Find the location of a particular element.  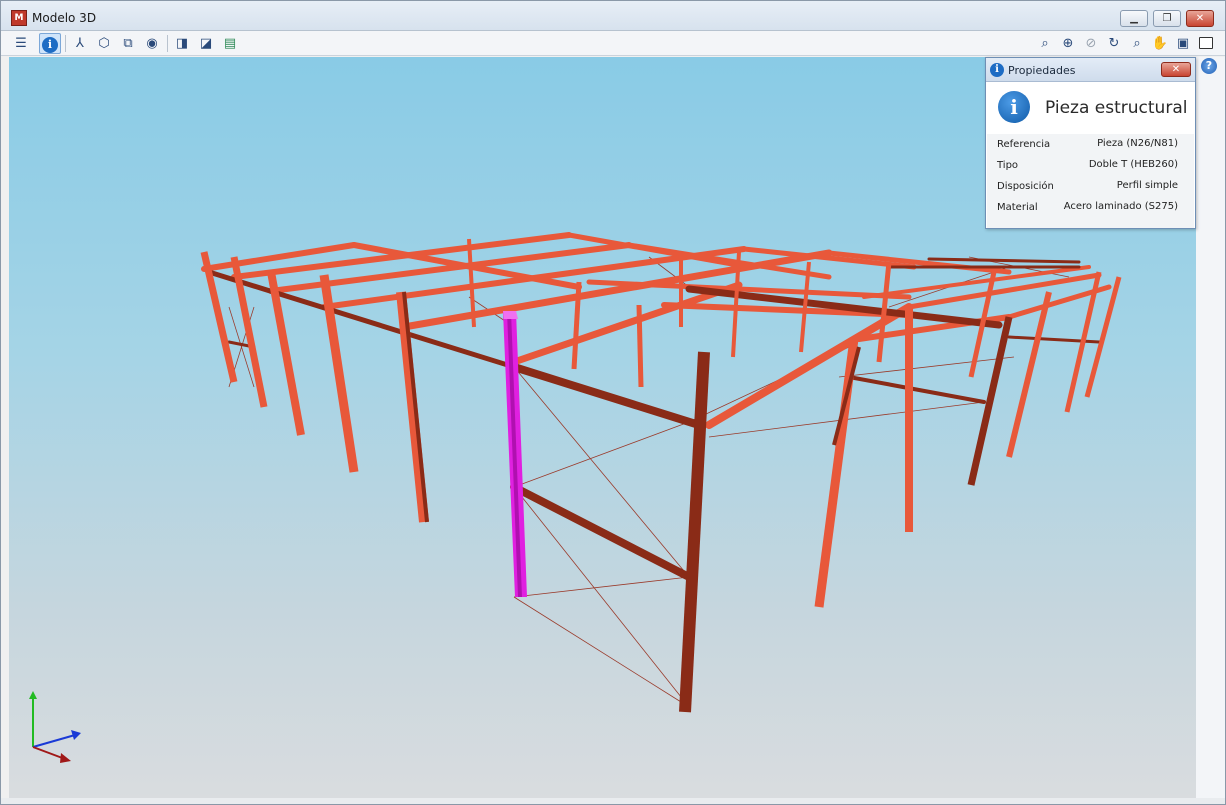

minimize-icon: ▁ is located at coordinates (1134, 18).